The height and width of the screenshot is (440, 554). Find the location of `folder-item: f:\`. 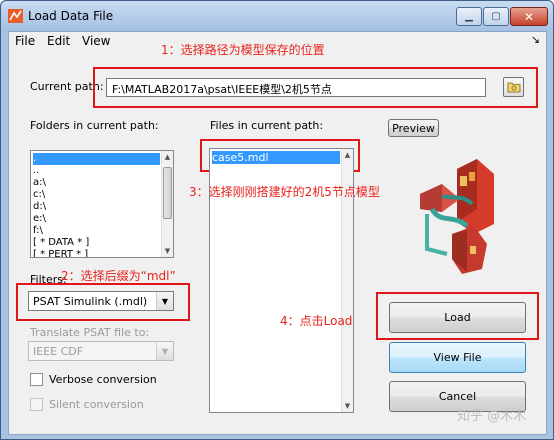

folder-item: f:\ is located at coordinates (38, 231).